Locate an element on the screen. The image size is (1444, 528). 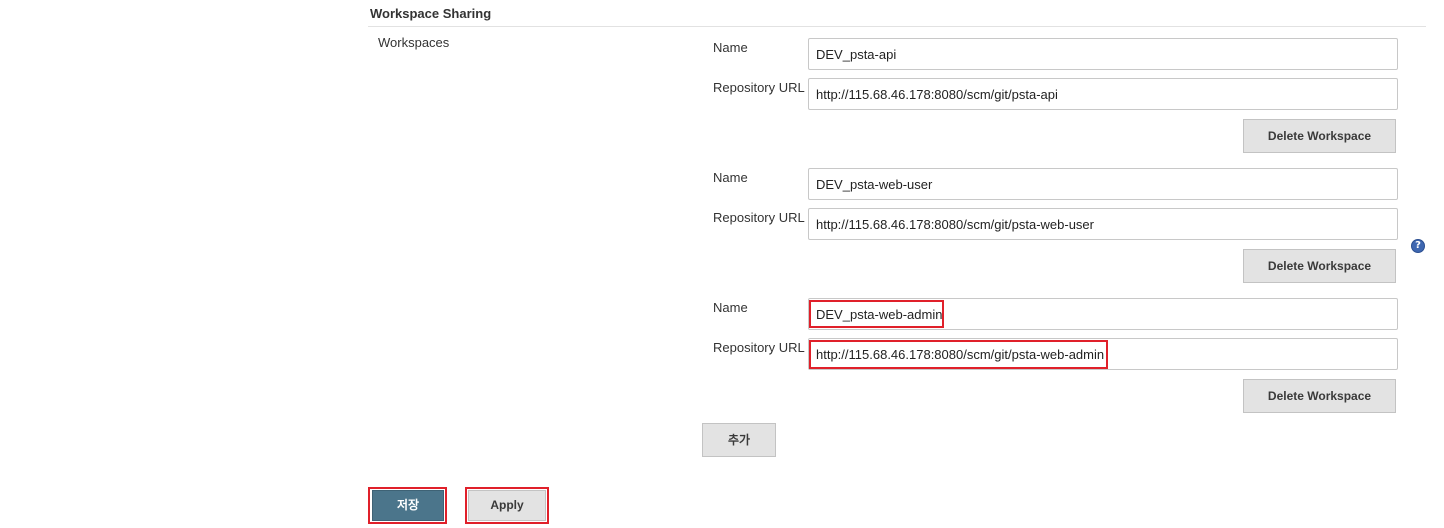
workspace-3-name-input is located at coordinates (1103, 314).